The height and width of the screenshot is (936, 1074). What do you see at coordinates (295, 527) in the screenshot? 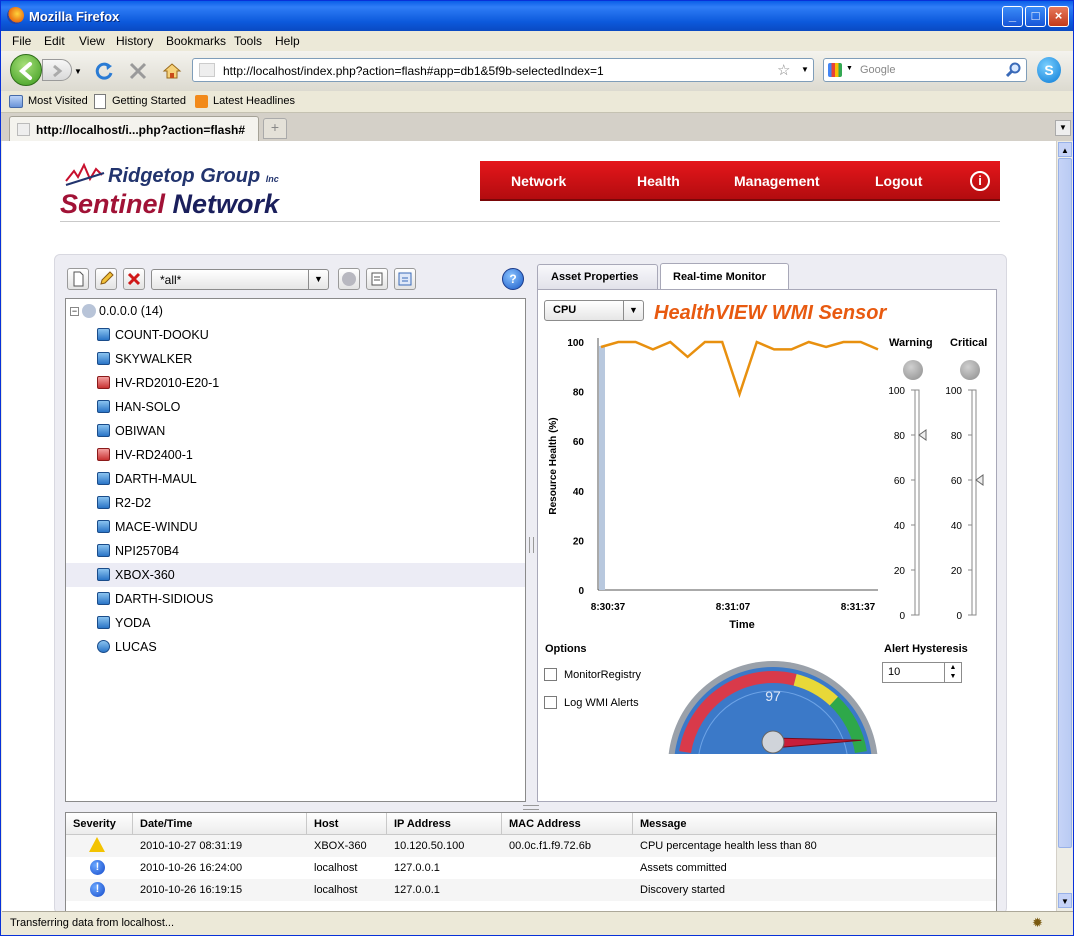
I see `tree-node-host: MACE-WINDU` at bounding box center [295, 527].